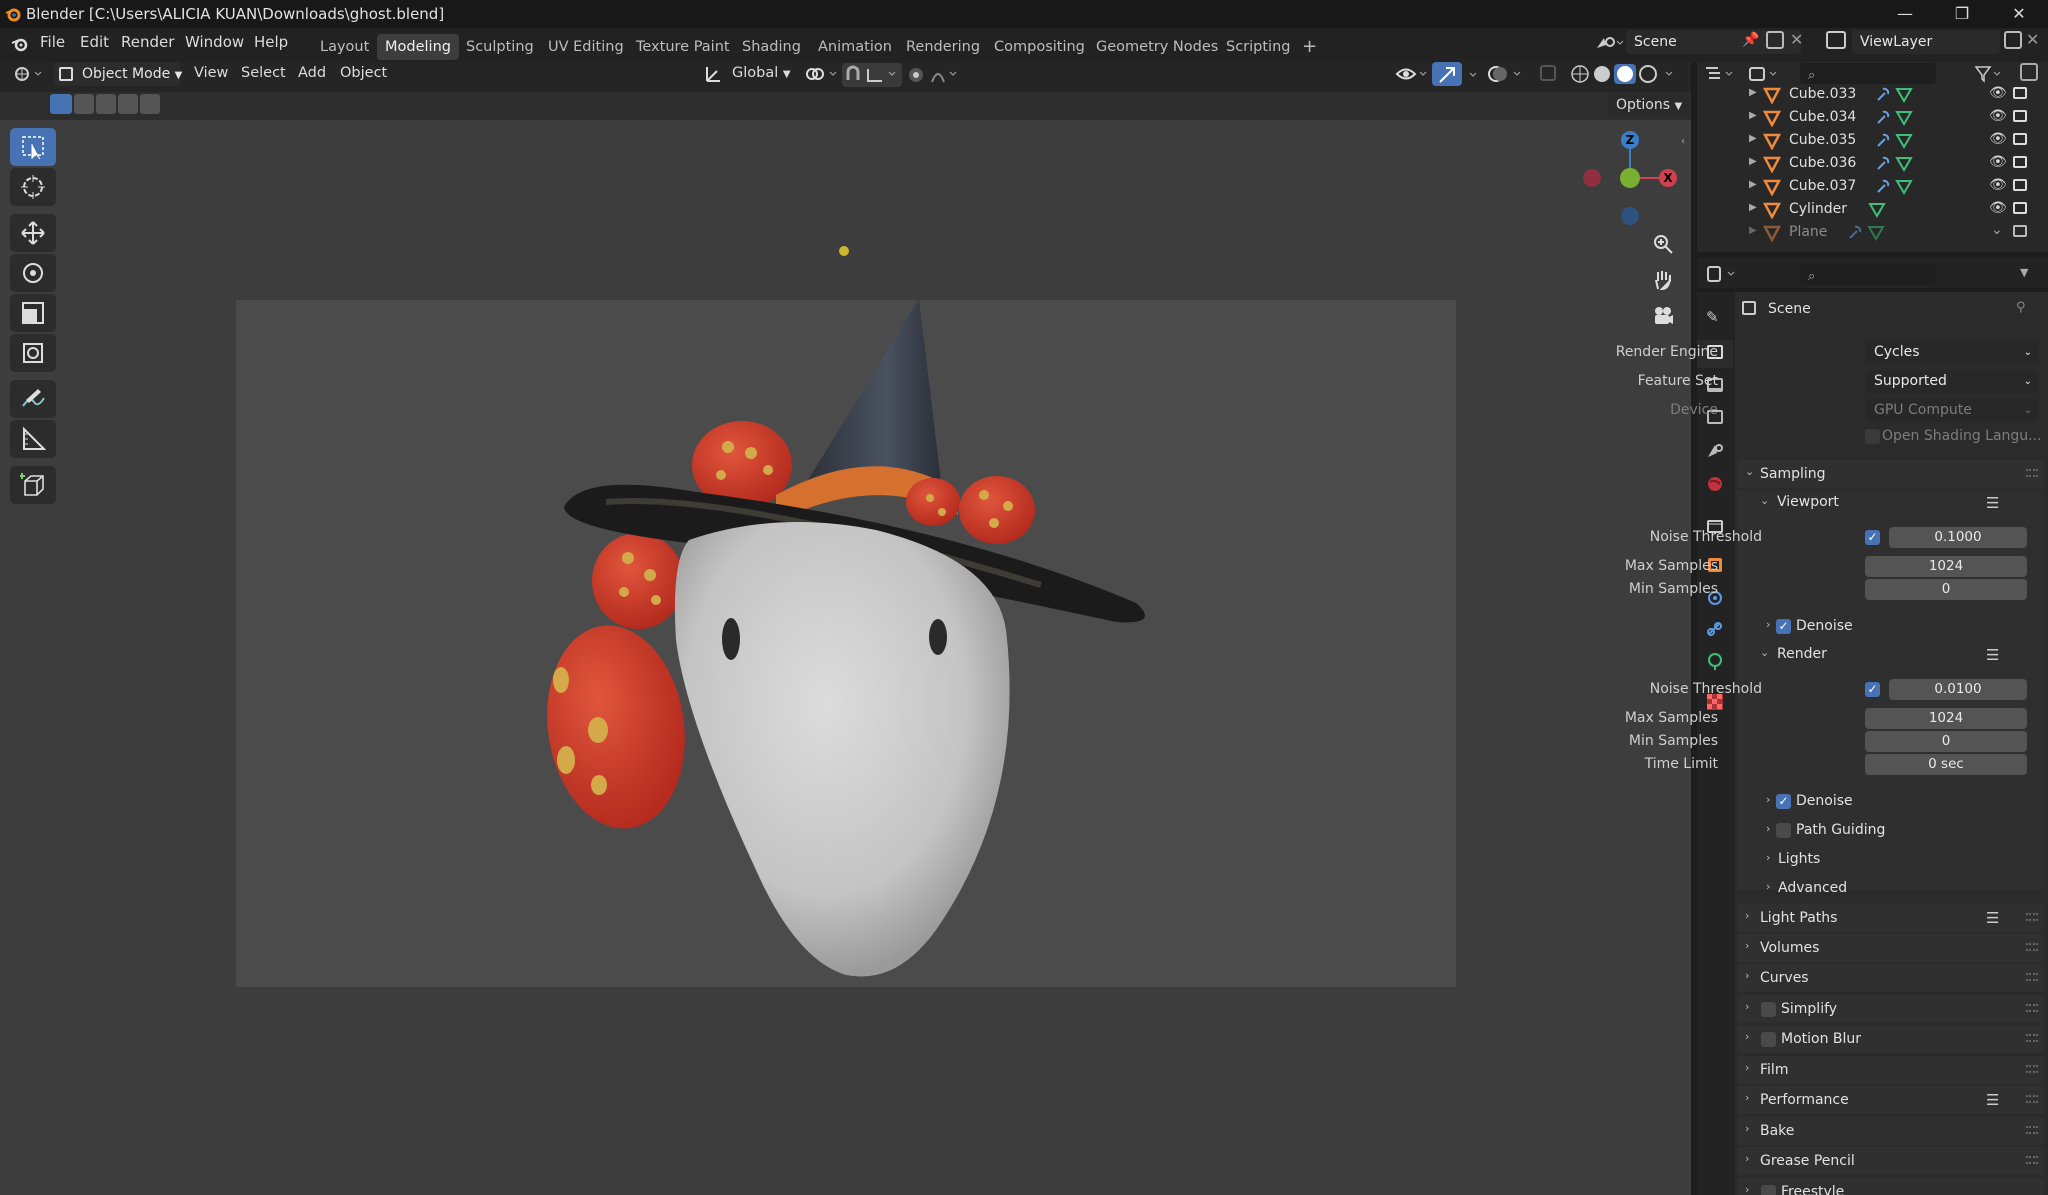 The height and width of the screenshot is (1195, 2048). I want to click on simplify-checkbox, so click(1768, 1009).